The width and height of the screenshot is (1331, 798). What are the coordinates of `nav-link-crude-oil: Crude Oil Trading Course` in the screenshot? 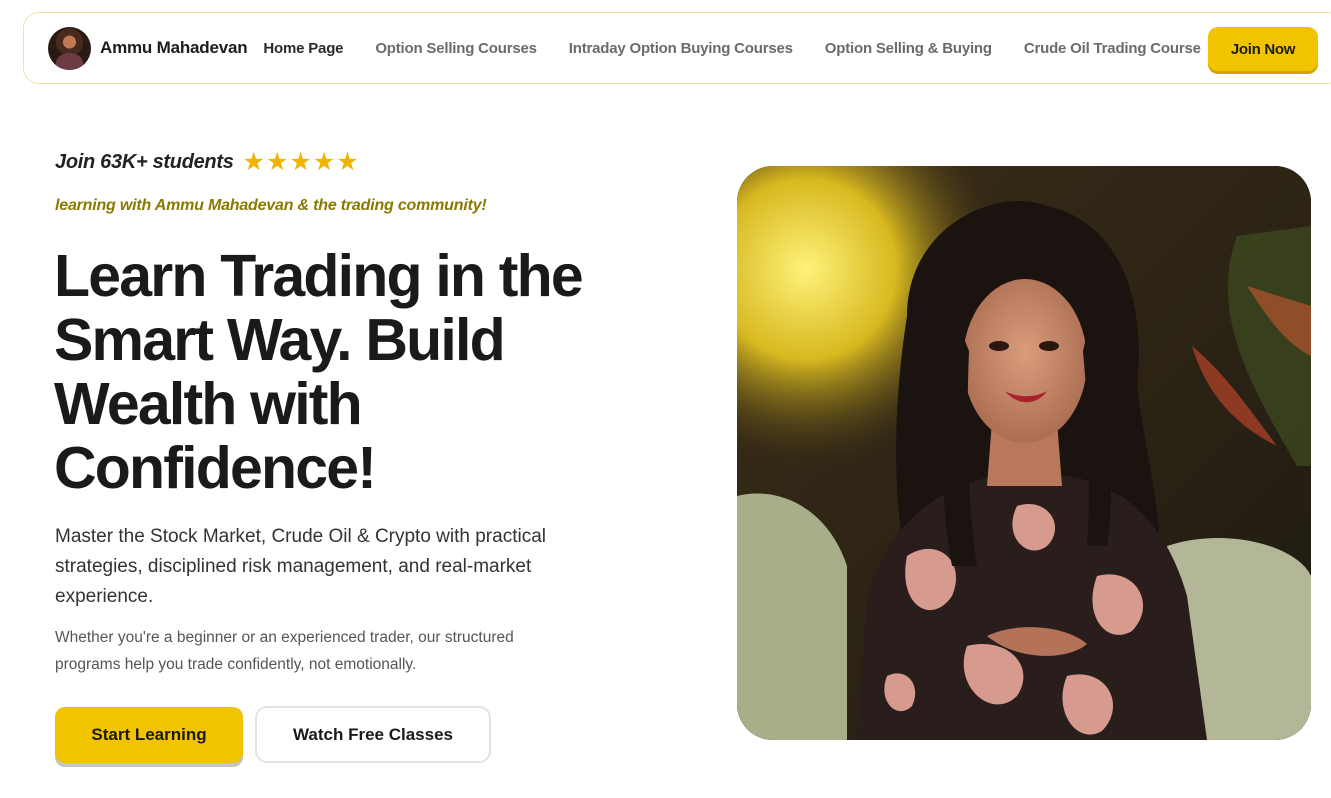 It's located at (1112, 48).